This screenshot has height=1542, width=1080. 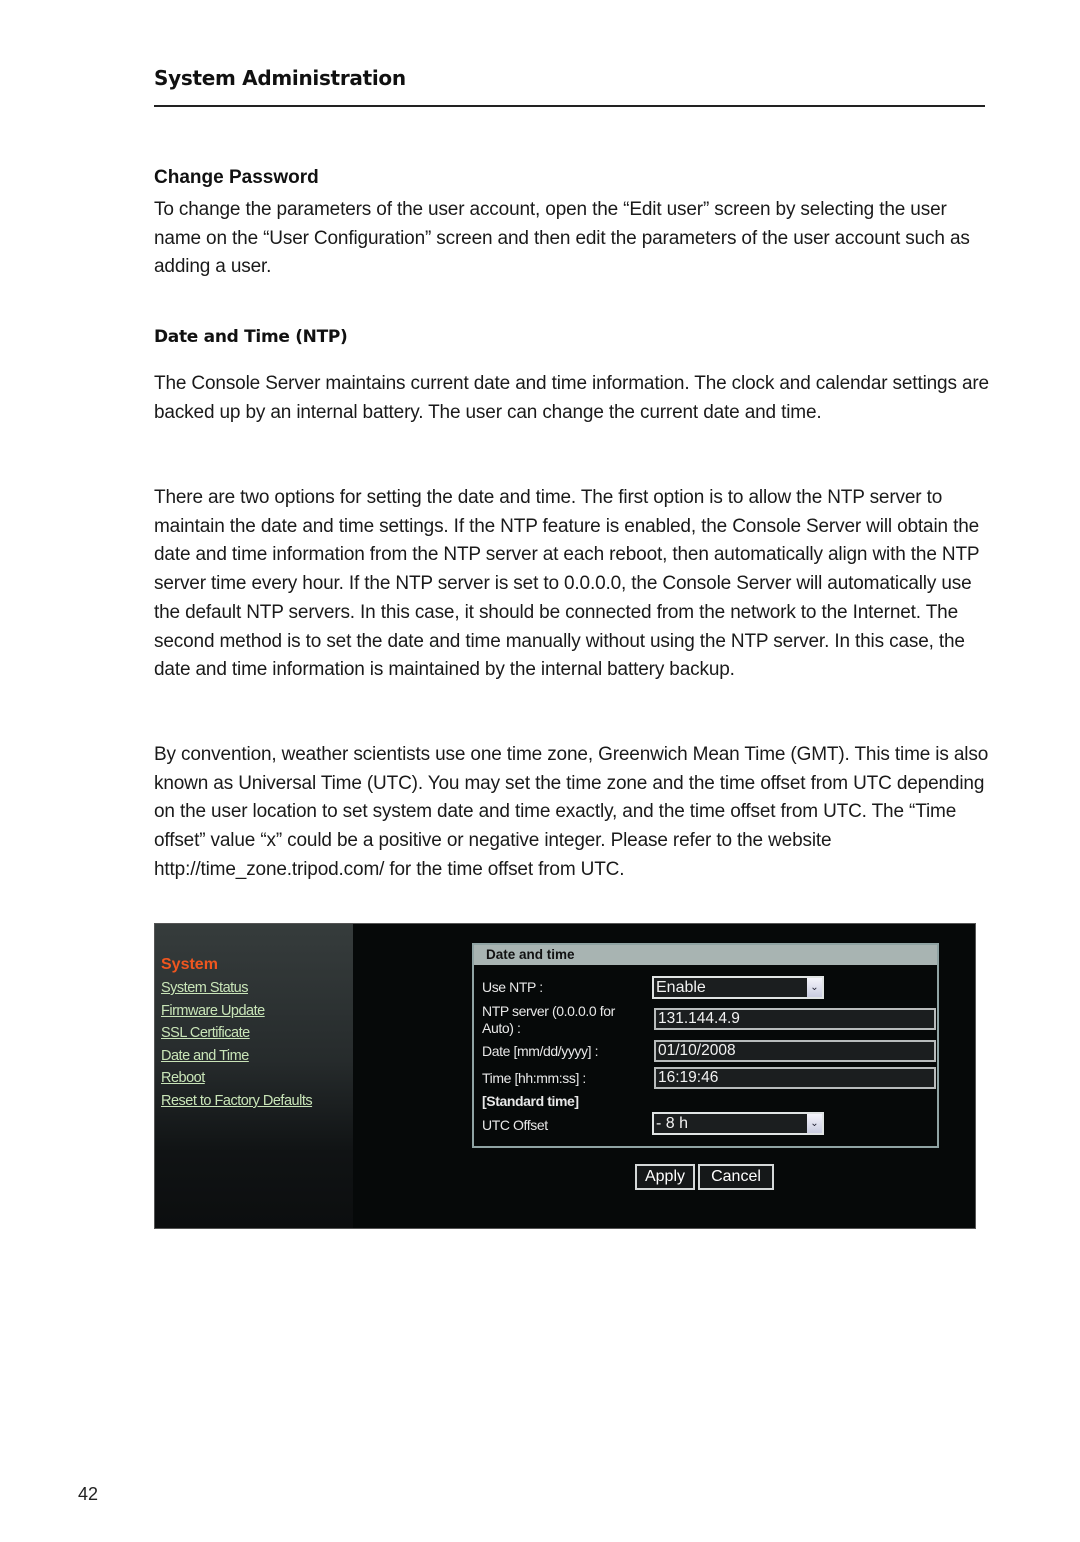 What do you see at coordinates (512, 987) in the screenshot?
I see `use-ntp-label: Use NTP :` at bounding box center [512, 987].